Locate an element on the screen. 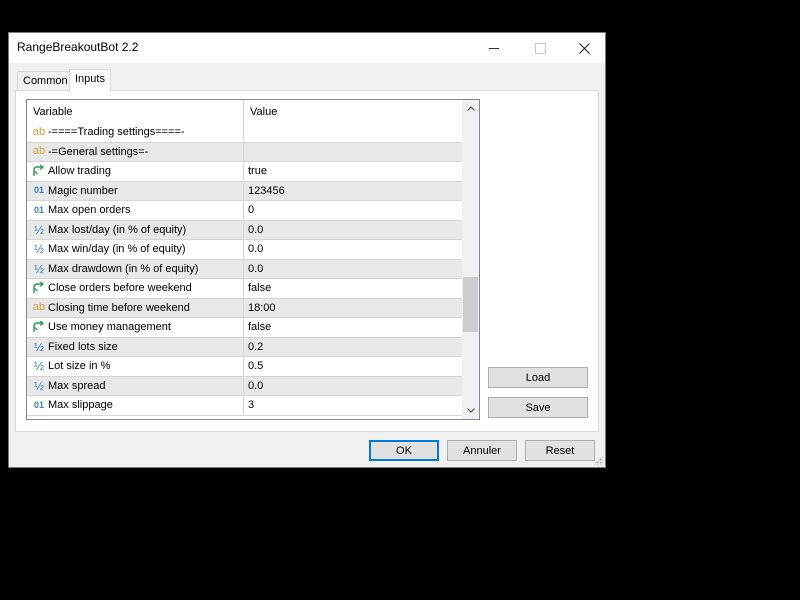 This screenshot has width=800, height=600. table-row: Allow trading true is located at coordinates (244, 172).